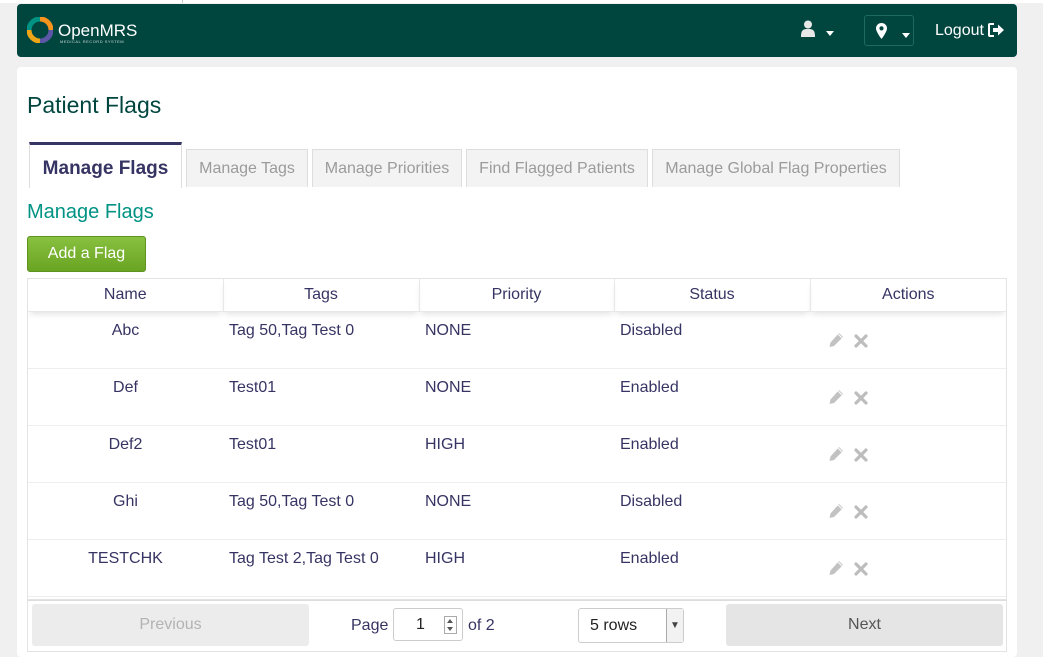 The width and height of the screenshot is (1043, 657). I want to click on logo-subtitle: MEDICAL RECORD SYSTEM, so click(92, 41).